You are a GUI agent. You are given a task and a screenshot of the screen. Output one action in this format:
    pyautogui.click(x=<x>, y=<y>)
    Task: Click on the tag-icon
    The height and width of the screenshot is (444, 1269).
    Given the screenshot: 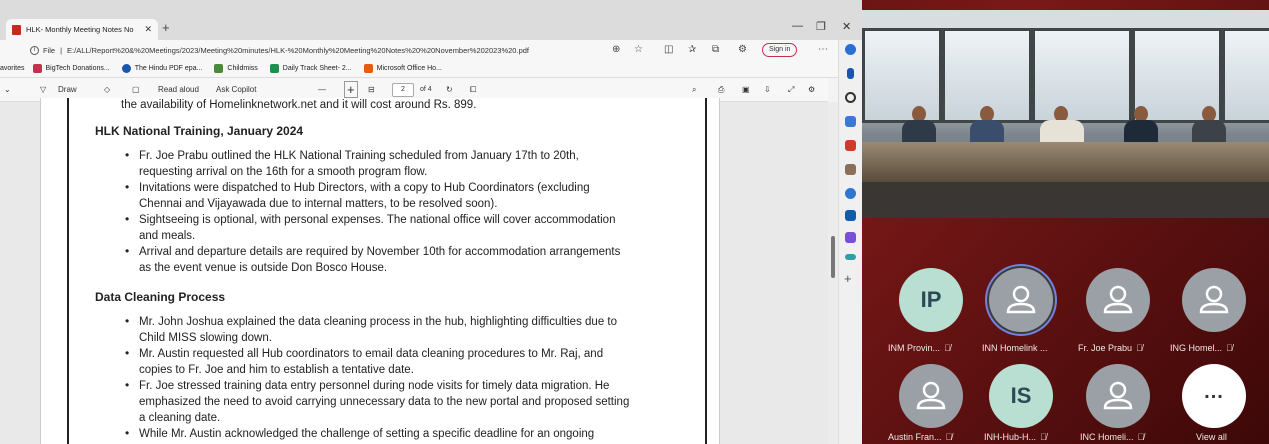 What is the action you would take?
    pyautogui.click(x=850, y=121)
    